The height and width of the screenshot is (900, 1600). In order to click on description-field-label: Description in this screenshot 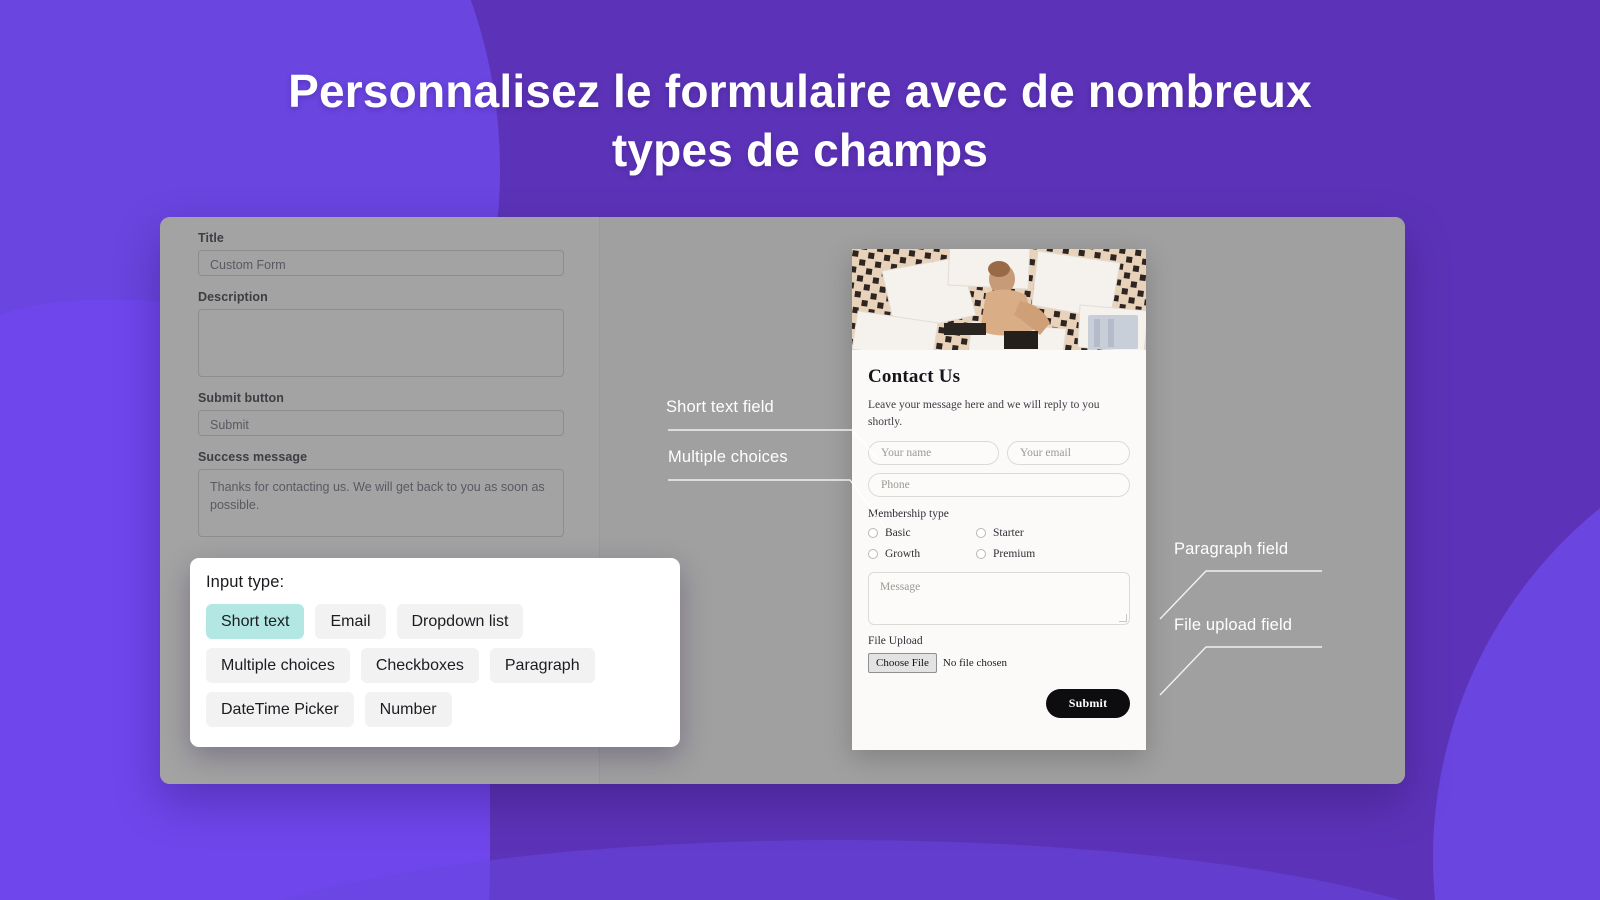, I will do `click(233, 297)`.